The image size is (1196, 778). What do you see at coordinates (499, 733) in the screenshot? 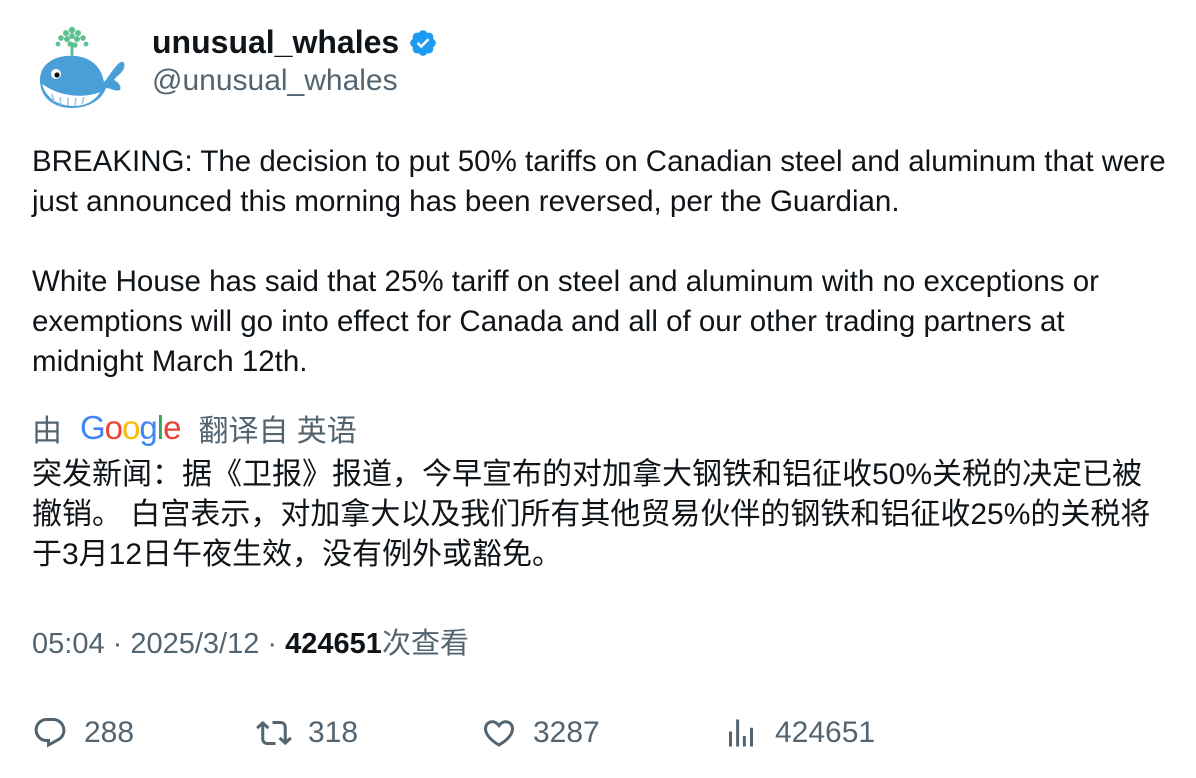
I see `heart-icon` at bounding box center [499, 733].